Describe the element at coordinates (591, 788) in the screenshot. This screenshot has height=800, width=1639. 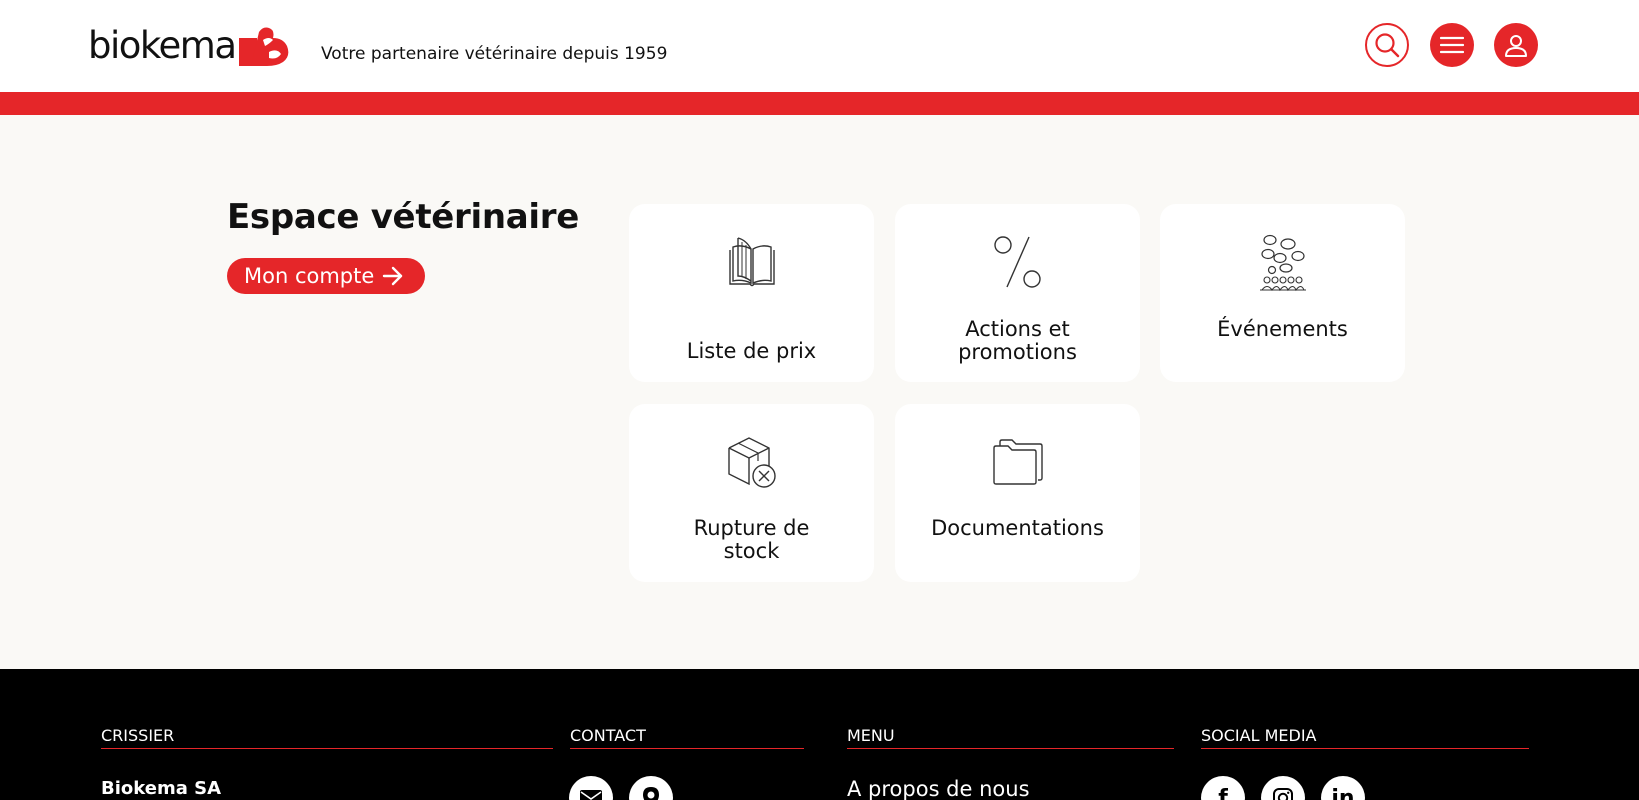
I see `email-button` at that location.